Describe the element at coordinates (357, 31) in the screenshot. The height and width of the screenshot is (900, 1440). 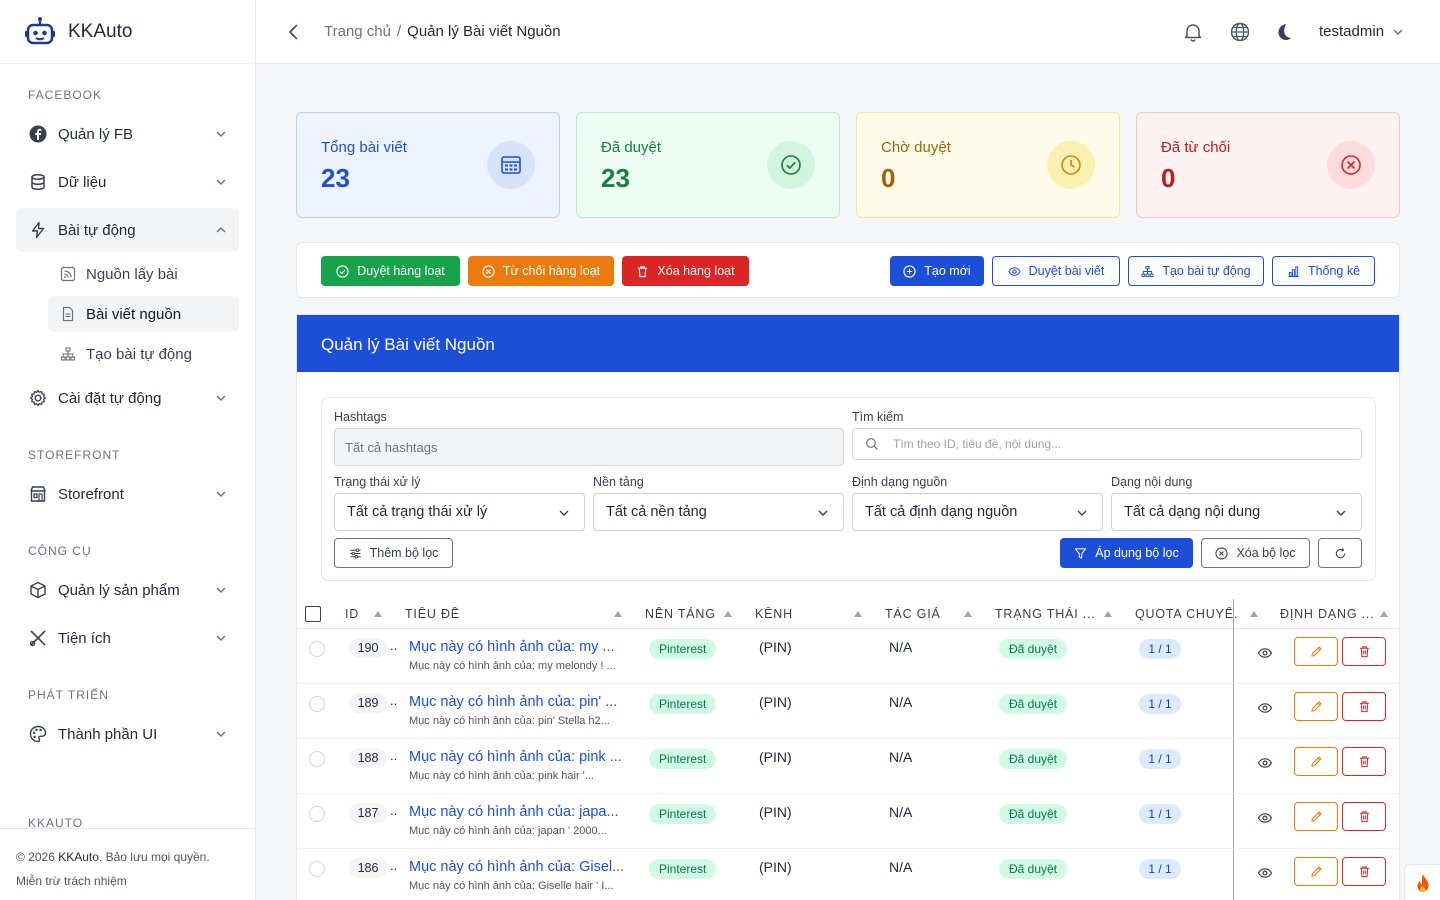
I see `breadcrumb-home: Trang chủ` at that location.